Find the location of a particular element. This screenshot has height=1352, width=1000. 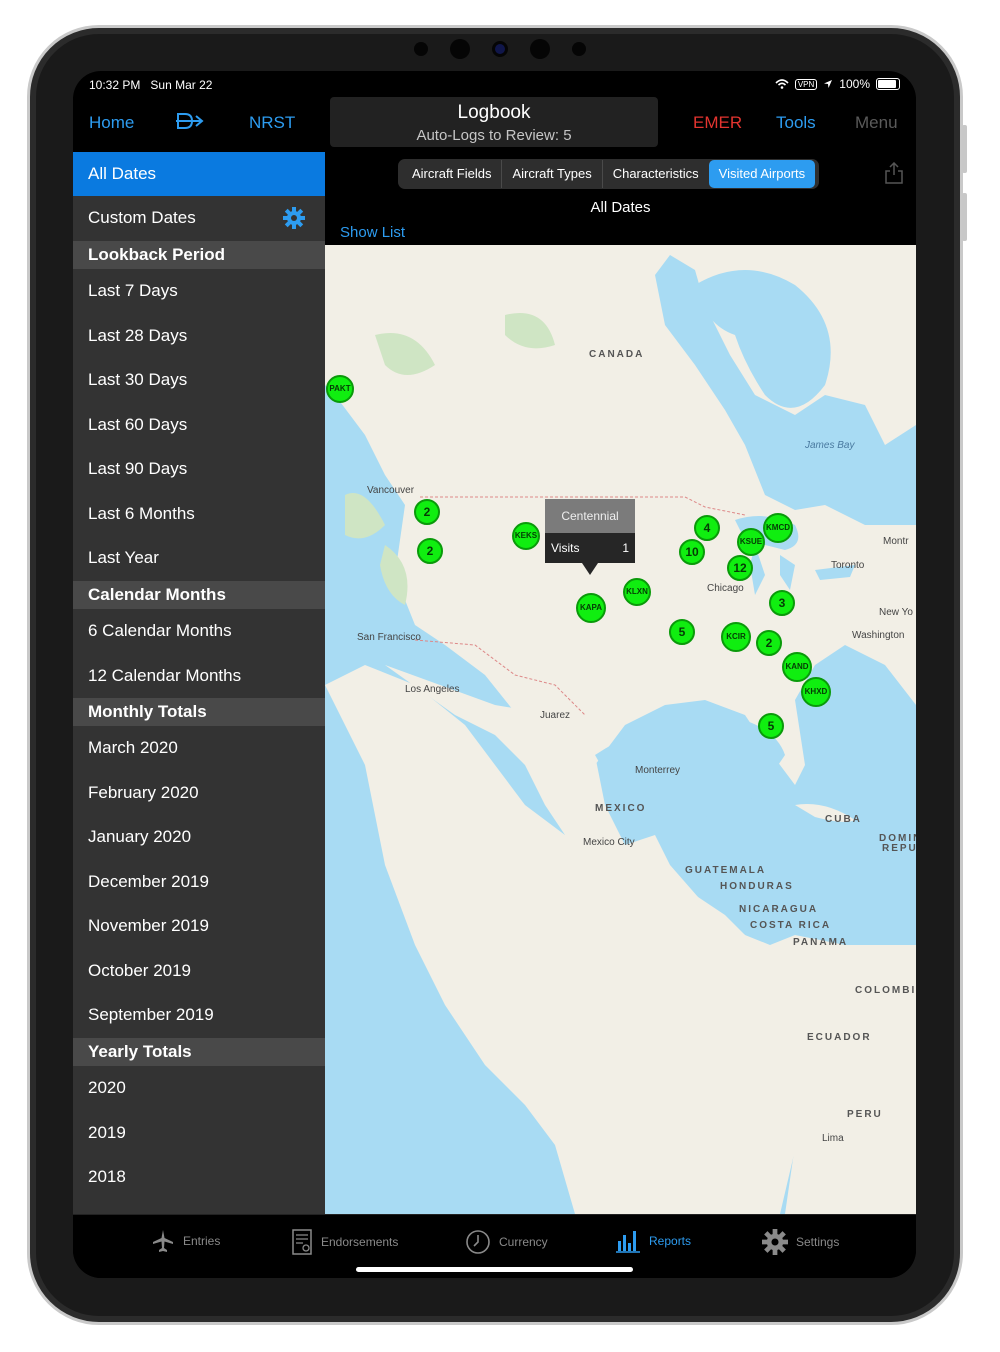

airport-pin-pakt: PAKT is located at coordinates (340, 389).